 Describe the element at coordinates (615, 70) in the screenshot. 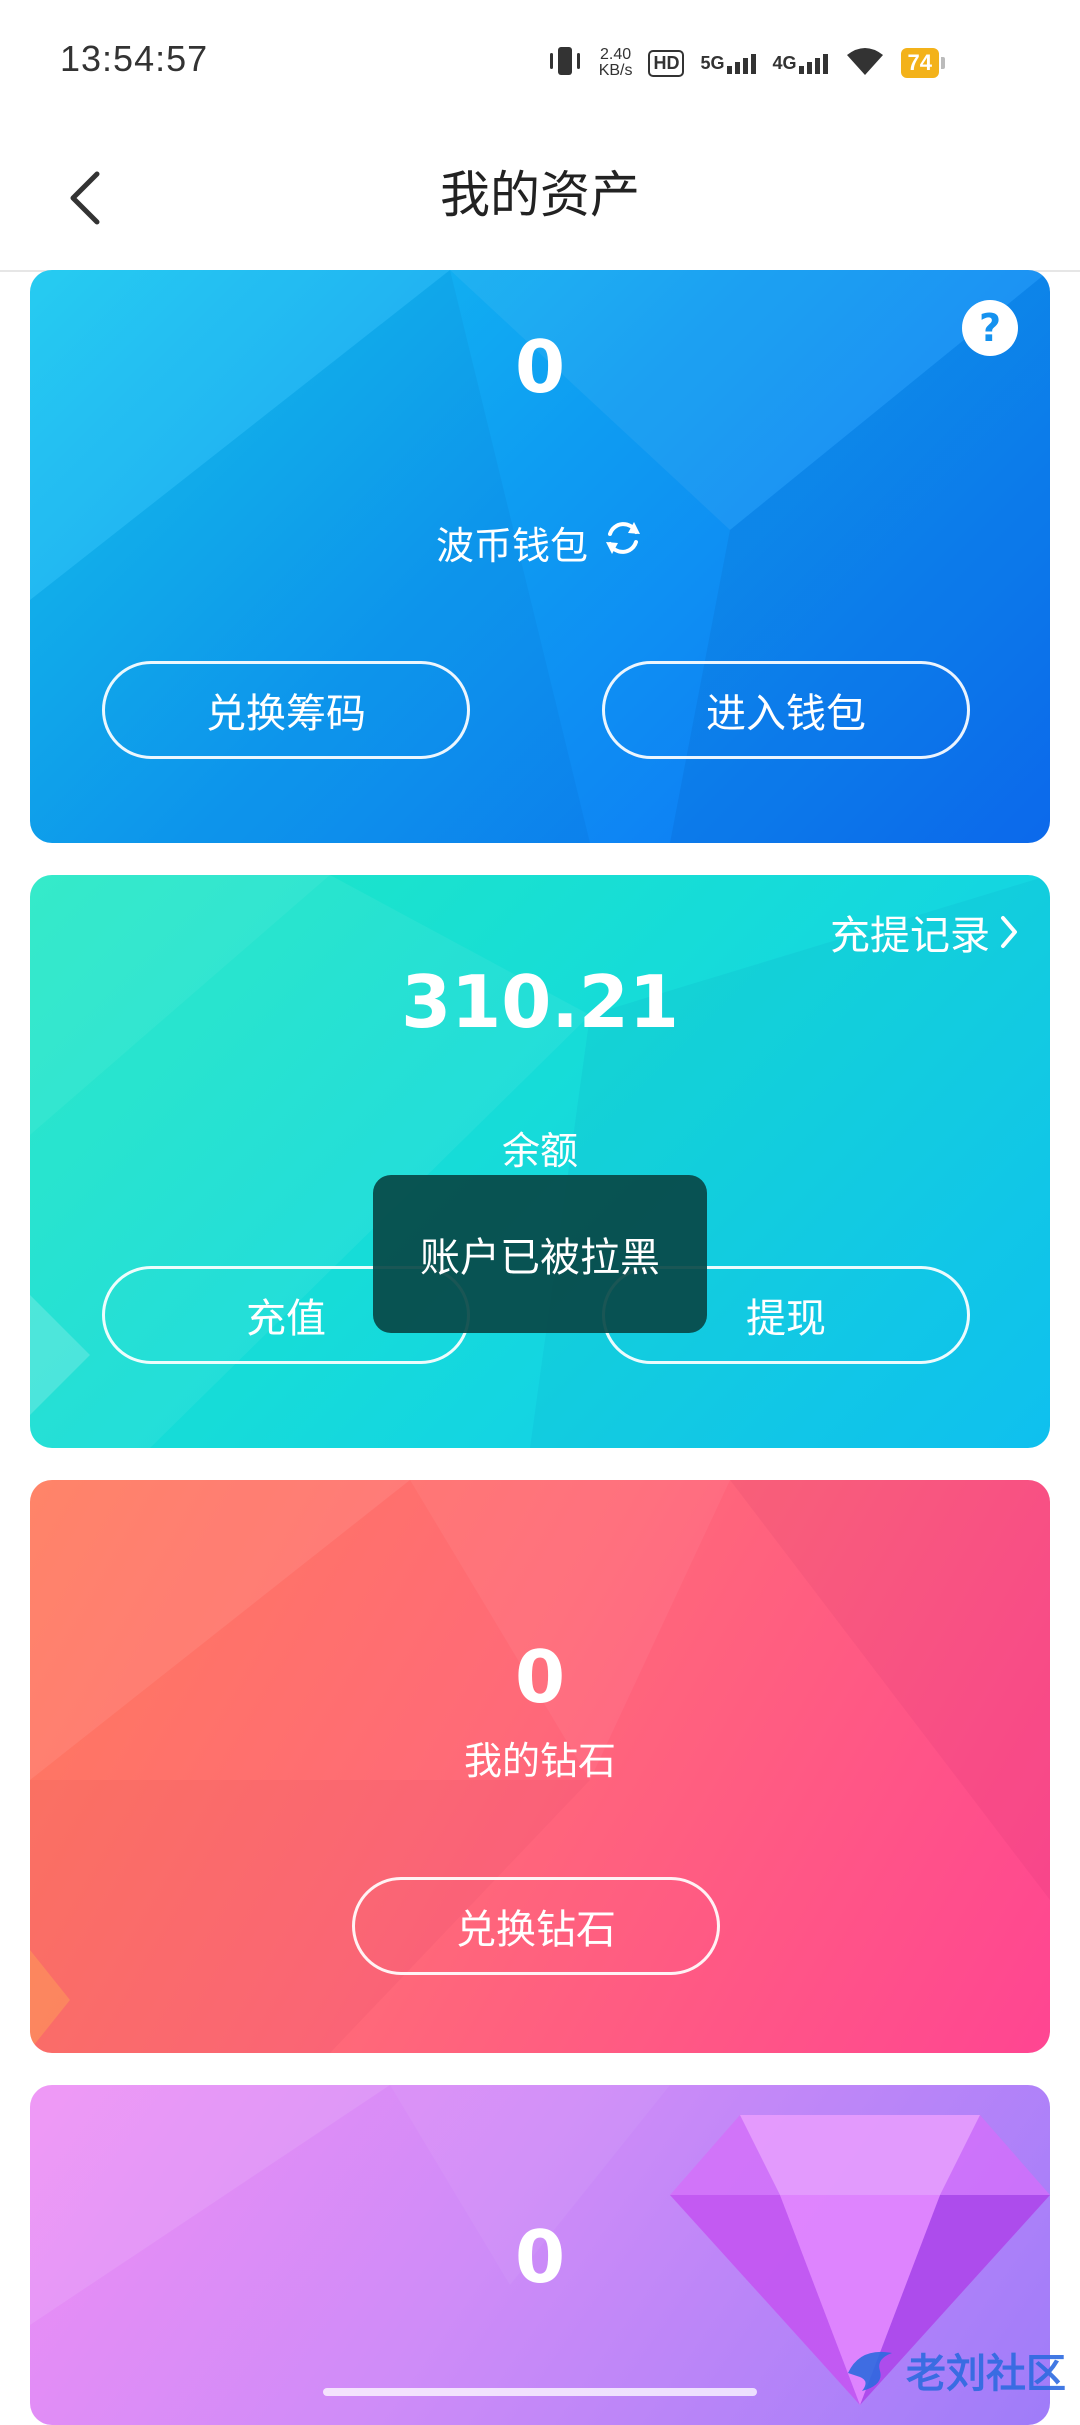

I see `net-speed-unit: KB/s` at that location.